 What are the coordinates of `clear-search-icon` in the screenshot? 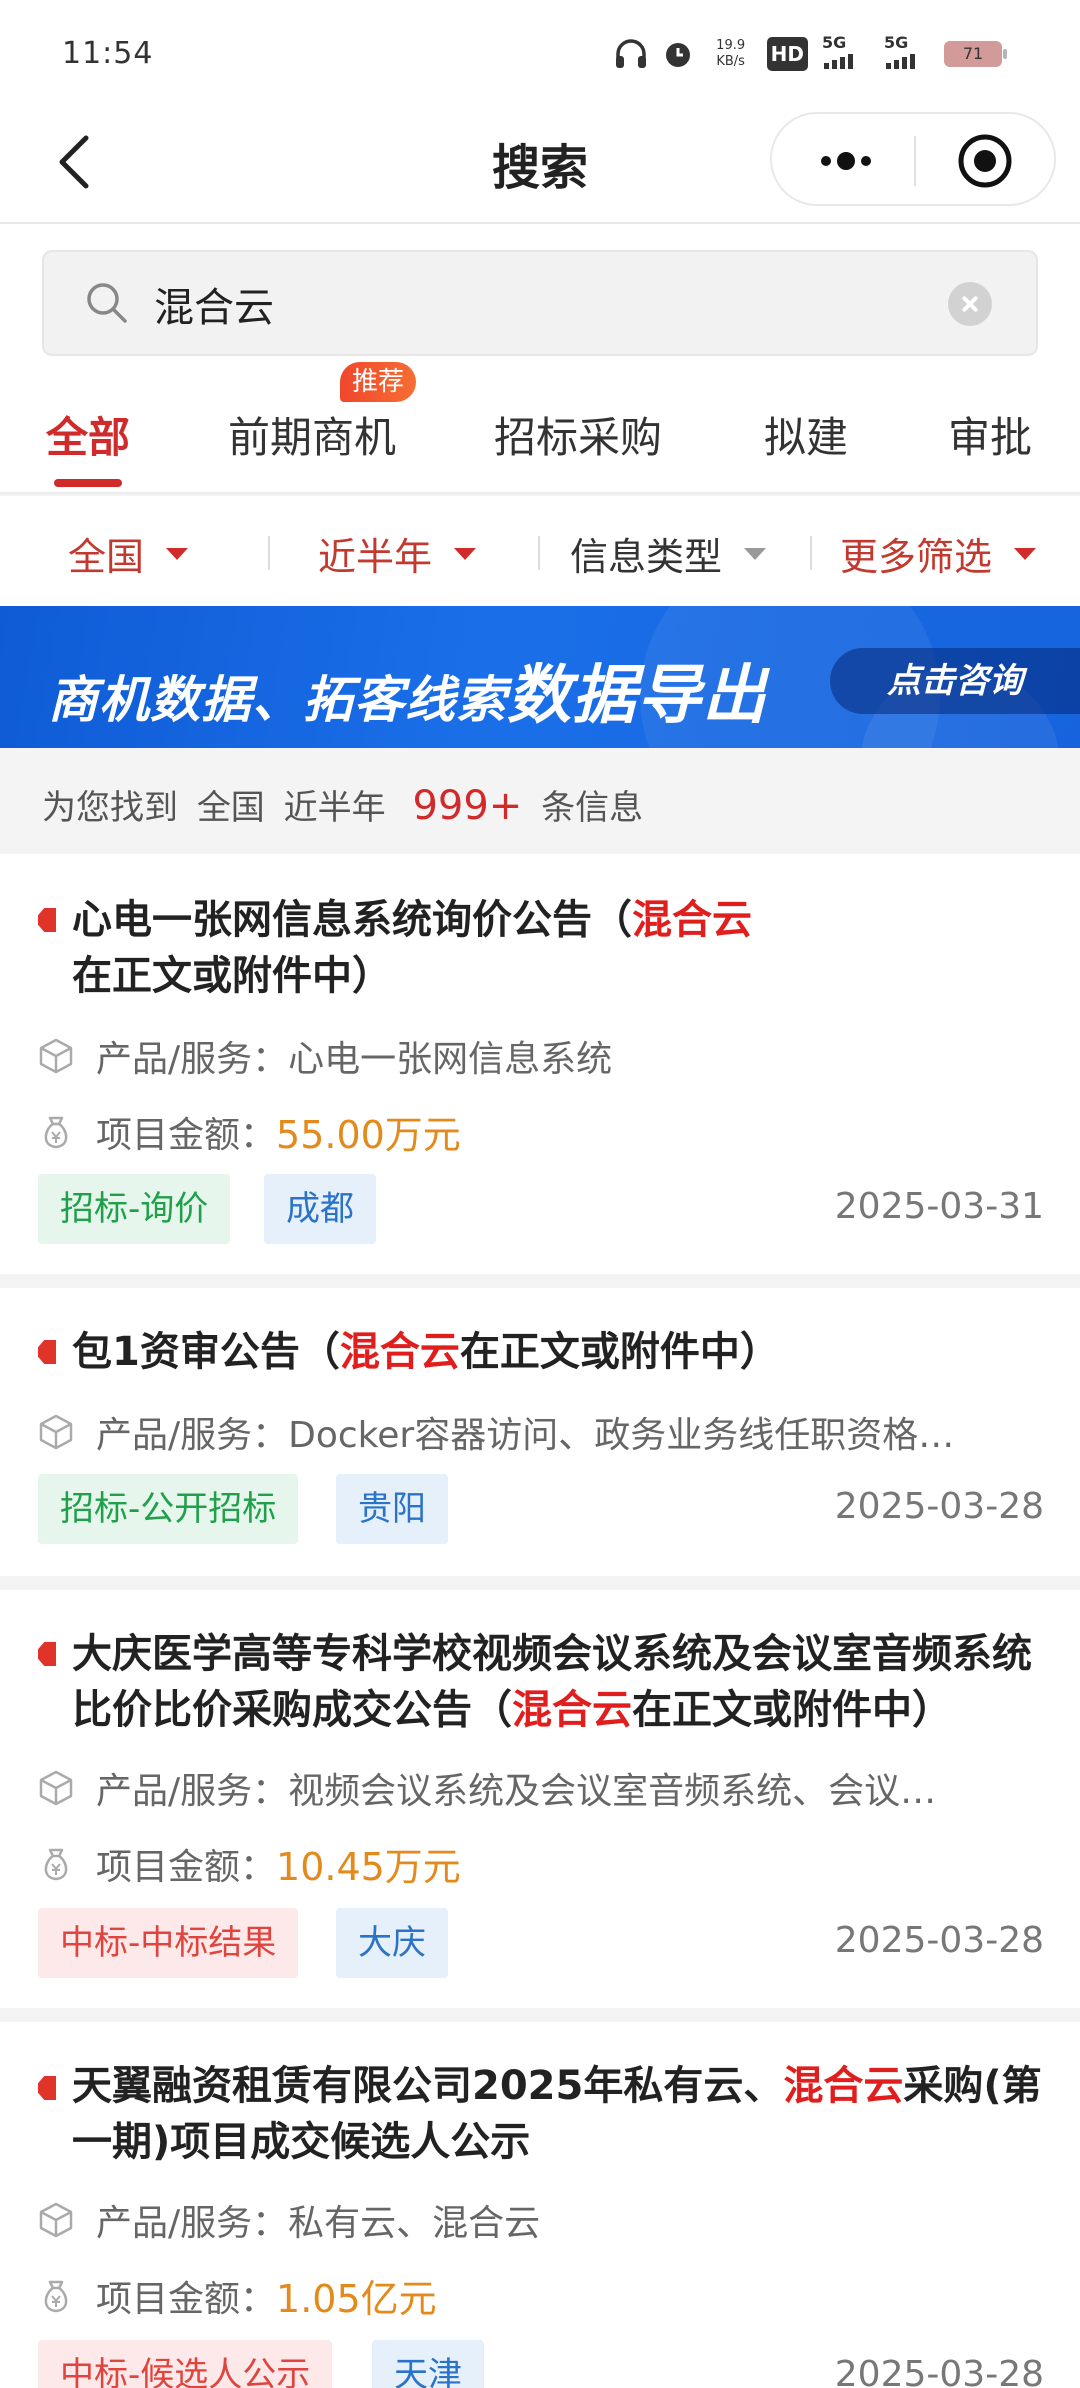 It's located at (970, 304).